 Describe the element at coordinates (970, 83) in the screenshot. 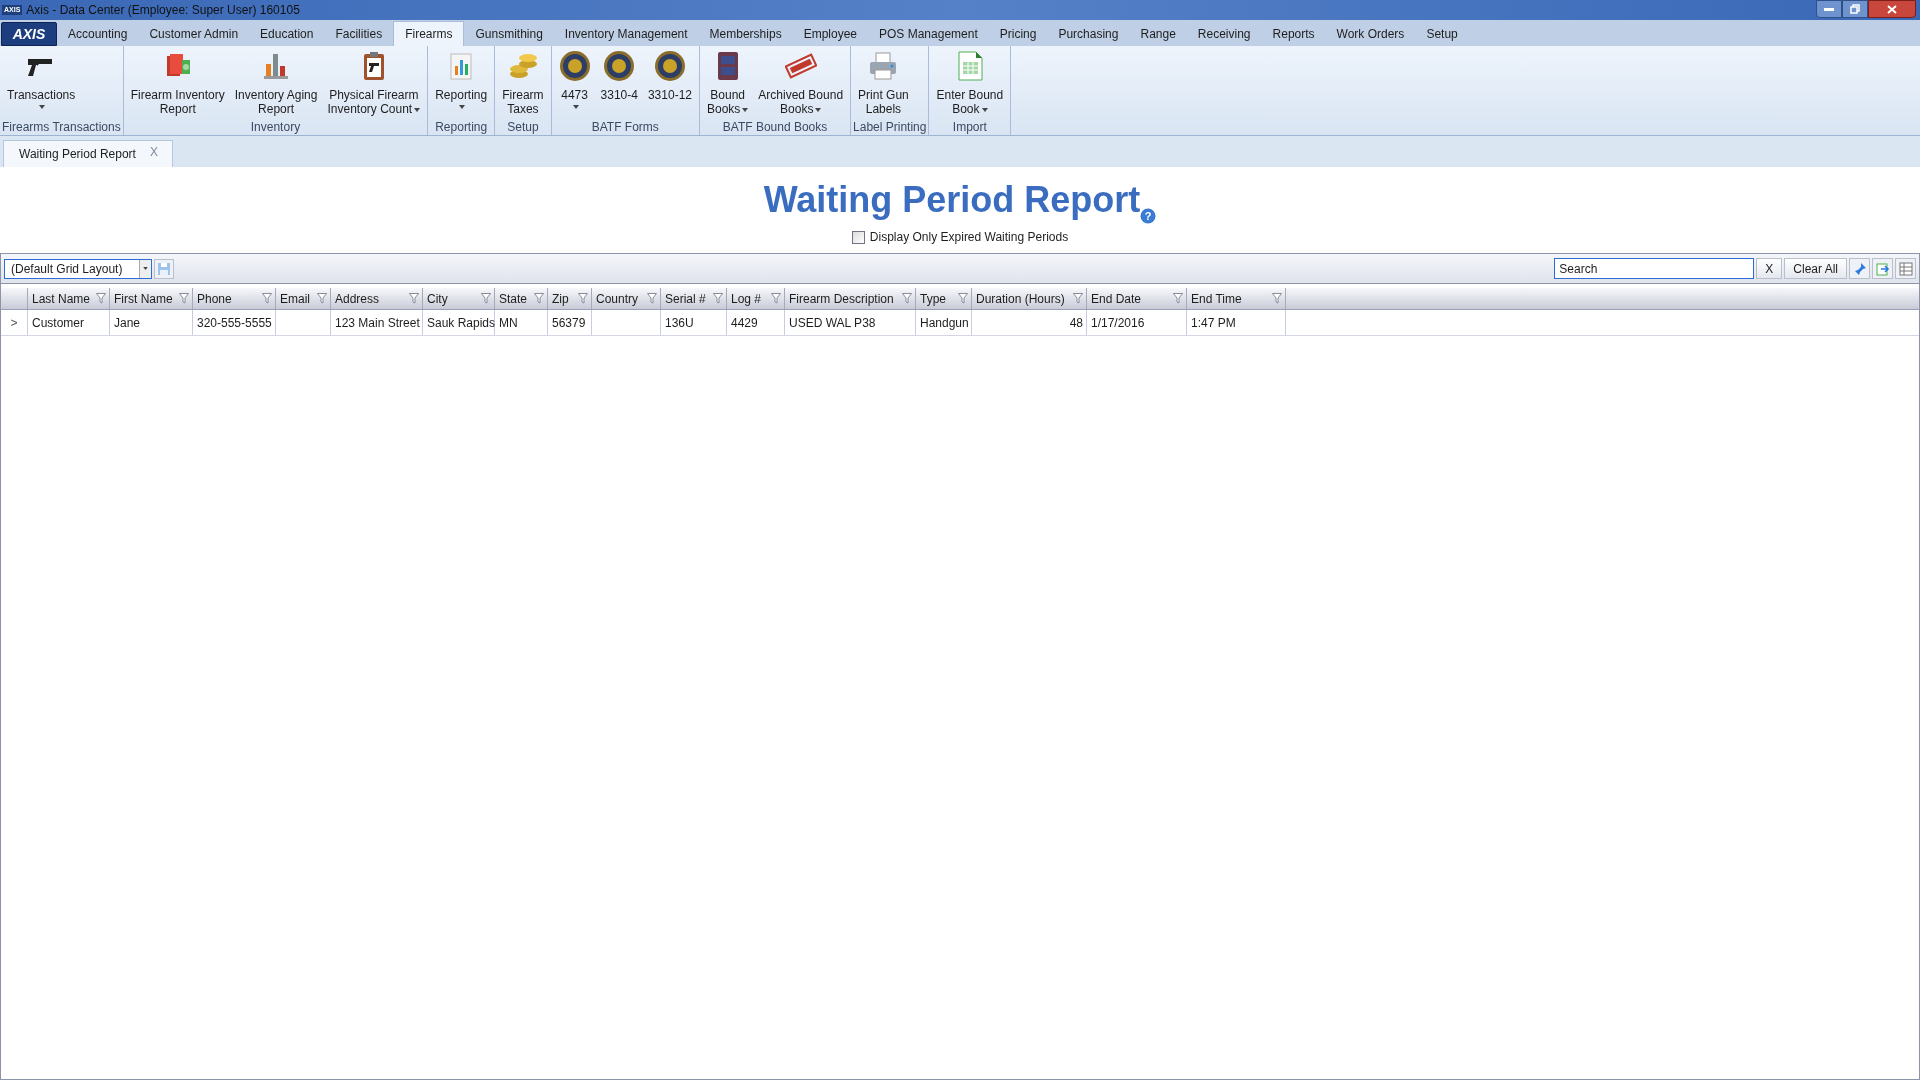

I see `ribbon-button: Enter Bound Book` at that location.